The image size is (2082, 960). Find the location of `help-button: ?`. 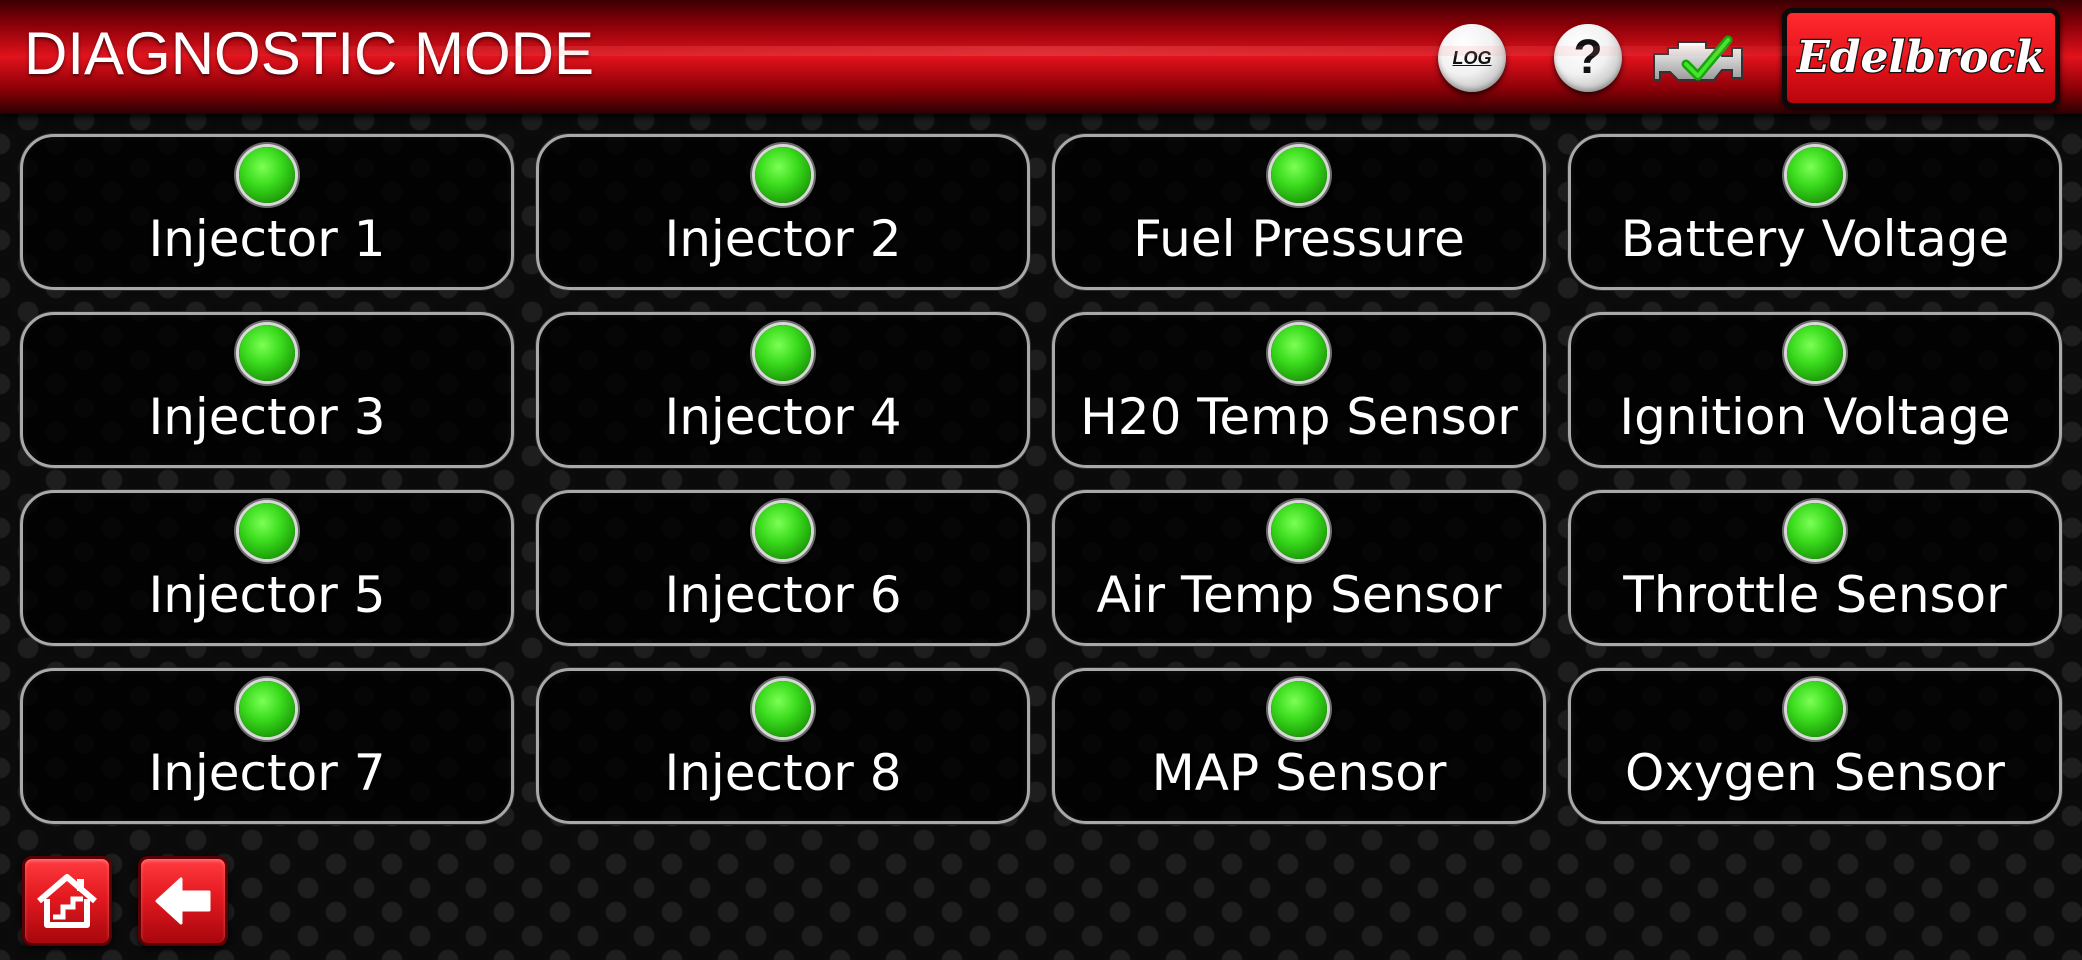

help-button: ? is located at coordinates (1588, 58).